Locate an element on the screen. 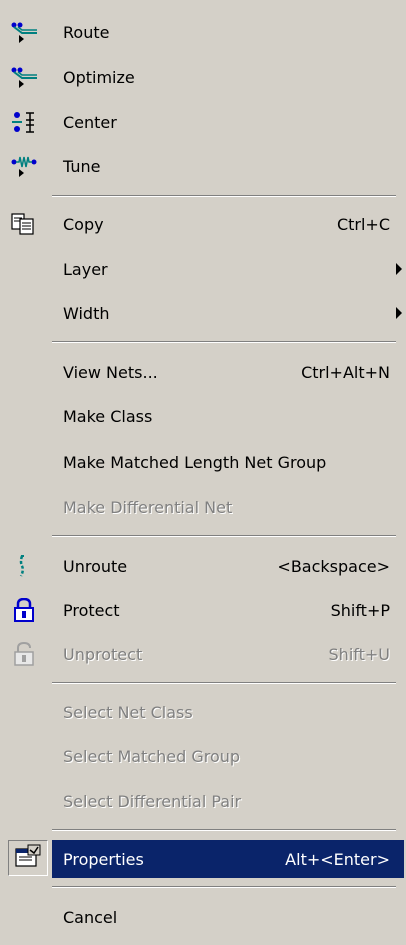 The image size is (406, 945). unlock-icon is located at coordinates (24, 654).